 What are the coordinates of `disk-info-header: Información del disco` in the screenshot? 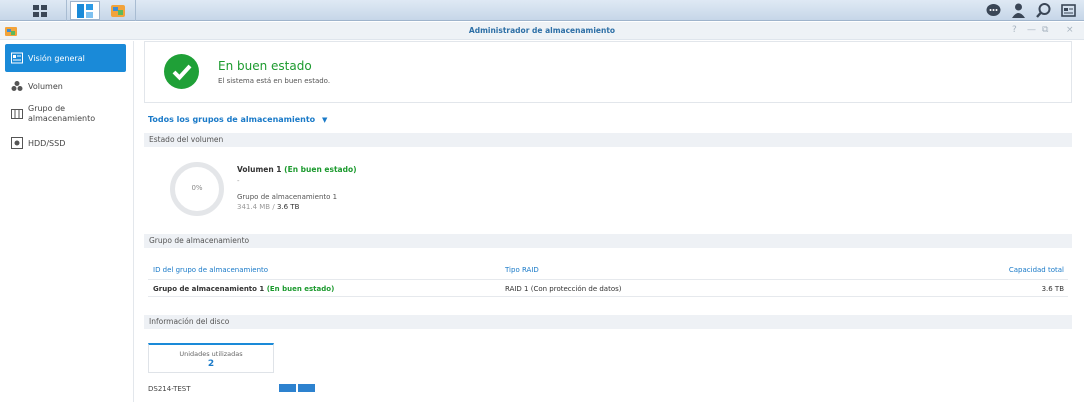 It's located at (608, 322).